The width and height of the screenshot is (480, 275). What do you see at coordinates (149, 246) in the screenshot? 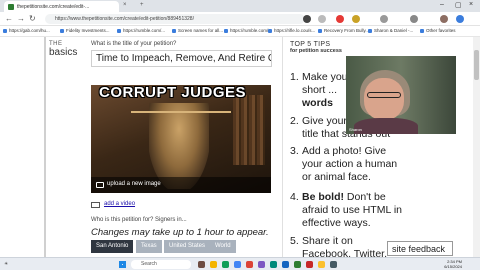
I see `target-option-texas: Texas` at bounding box center [149, 246].